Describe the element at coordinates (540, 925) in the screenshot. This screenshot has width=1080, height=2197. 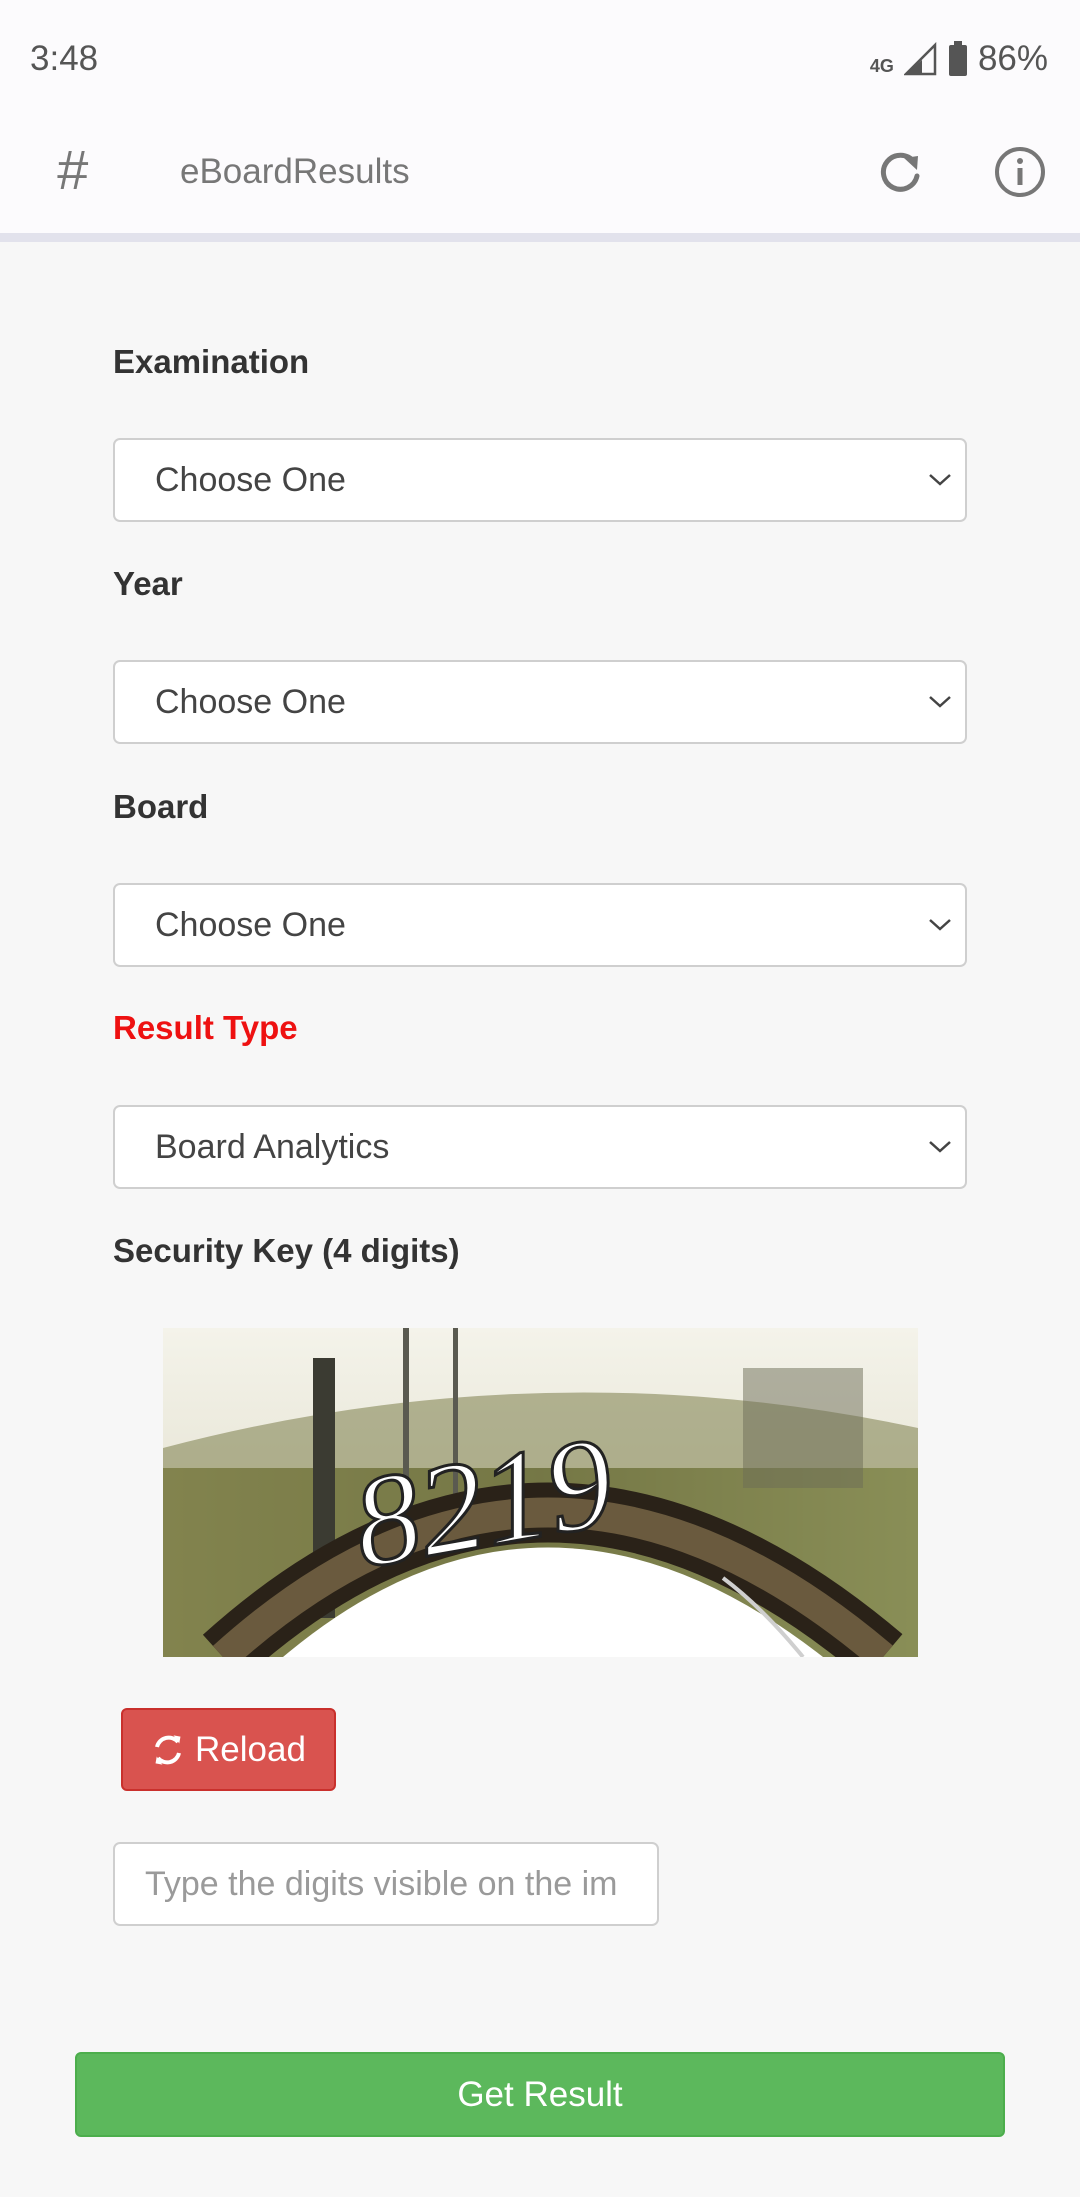
I see `board-select: Choose One` at that location.